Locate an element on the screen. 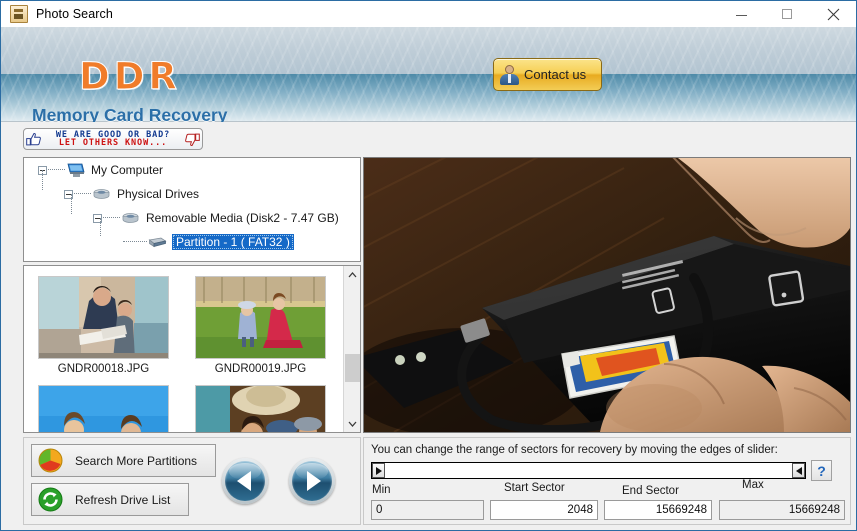 This screenshot has height=531, width=857. pie-chart-icon is located at coordinates (50, 460).